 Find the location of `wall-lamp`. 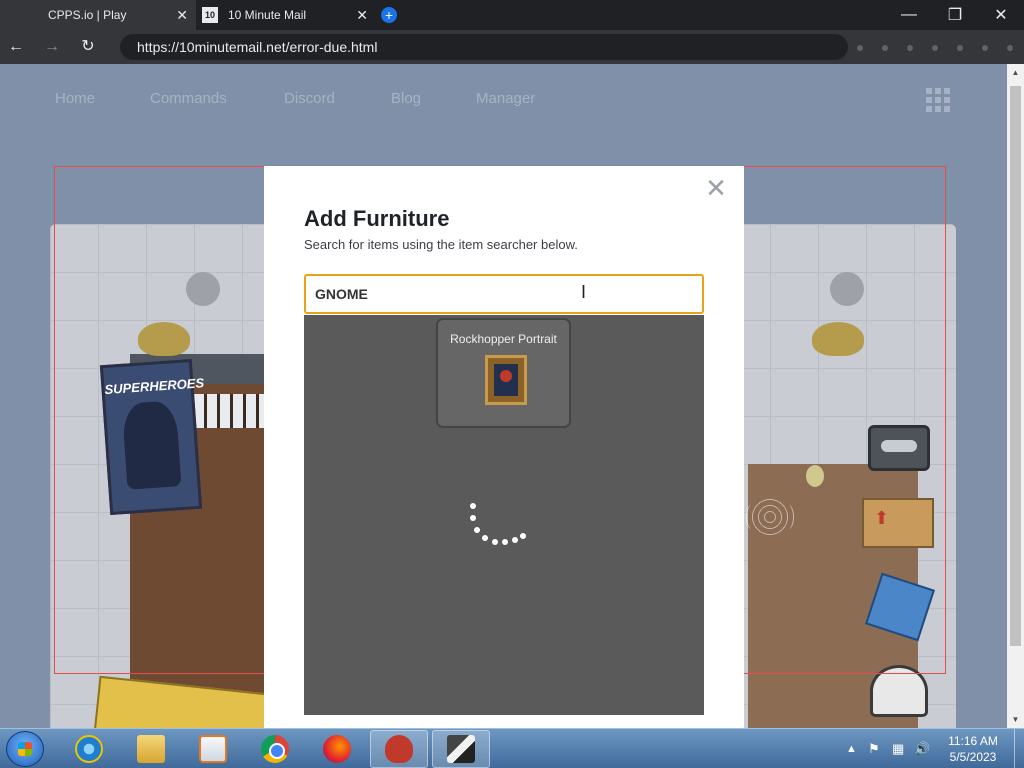

wall-lamp is located at coordinates (815, 476).